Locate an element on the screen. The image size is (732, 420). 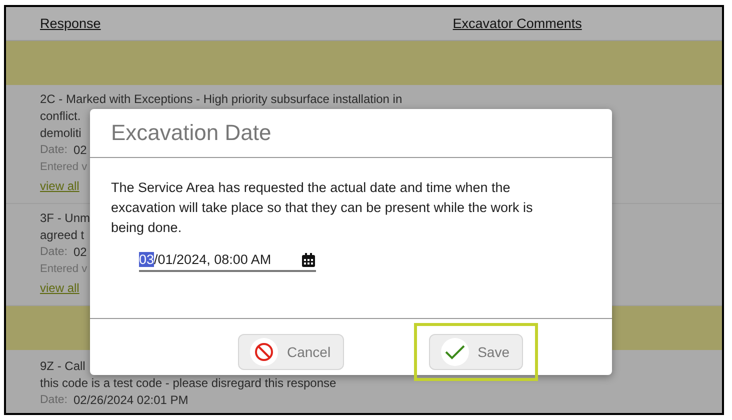
dialog-message: The Service Area has requested the actual date and time when the excavation will take place so that they can be present while the work is being done. is located at coordinates (322, 208).